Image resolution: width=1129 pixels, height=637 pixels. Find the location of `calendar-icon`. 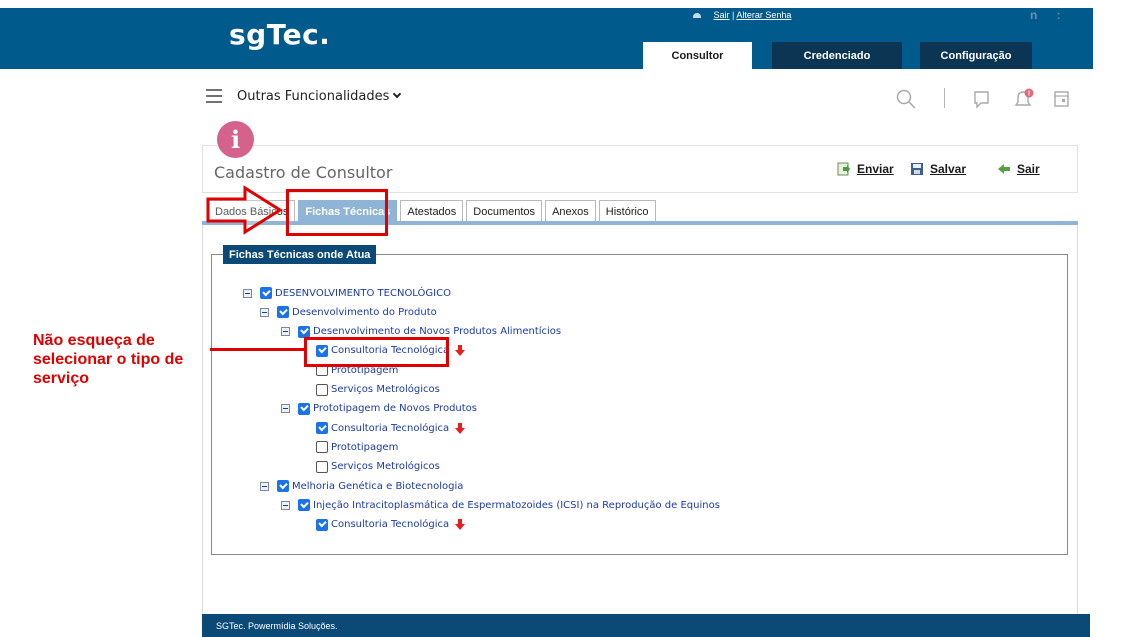

calendar-icon is located at coordinates (1062, 99).